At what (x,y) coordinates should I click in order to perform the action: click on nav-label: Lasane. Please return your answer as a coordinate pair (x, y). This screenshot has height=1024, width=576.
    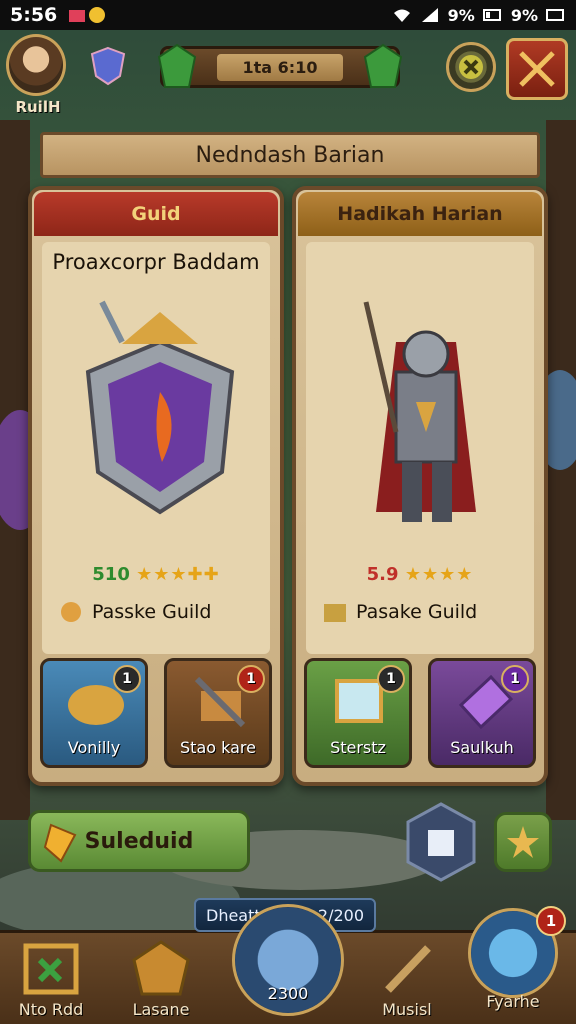
    Looking at the image, I should click on (161, 1009).